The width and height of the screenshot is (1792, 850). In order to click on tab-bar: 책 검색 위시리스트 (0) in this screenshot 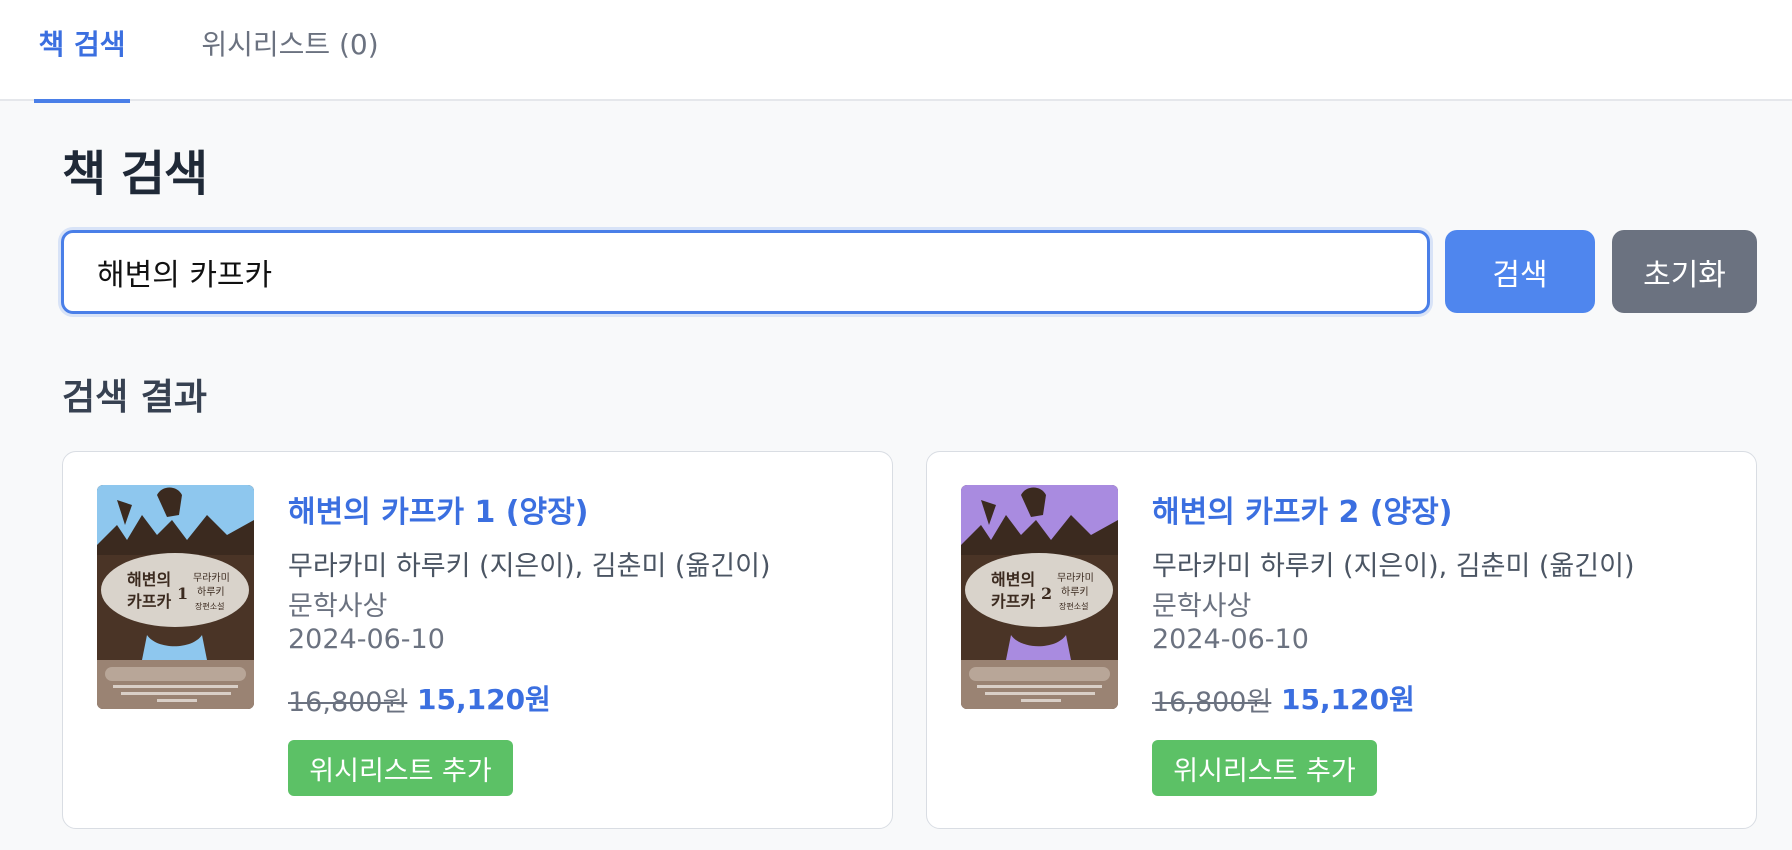, I will do `click(896, 51)`.